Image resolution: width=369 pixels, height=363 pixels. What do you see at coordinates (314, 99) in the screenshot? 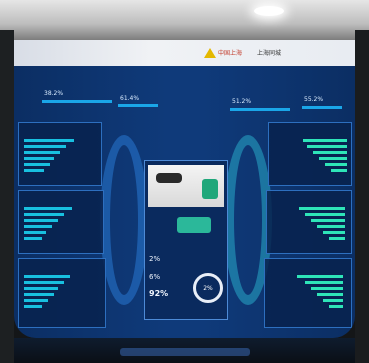
I see `metric-4: 55.2%` at bounding box center [314, 99].